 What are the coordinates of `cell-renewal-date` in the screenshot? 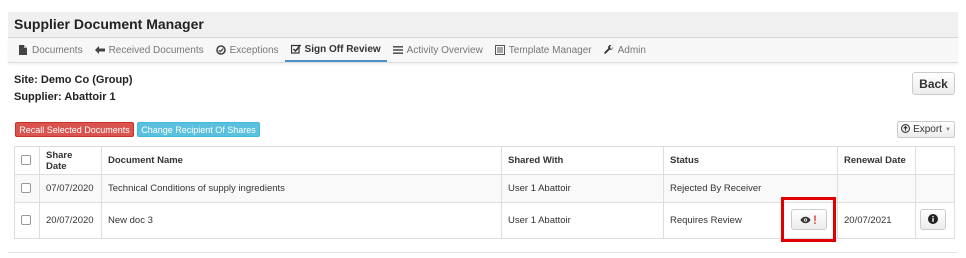 It's located at (876, 188).